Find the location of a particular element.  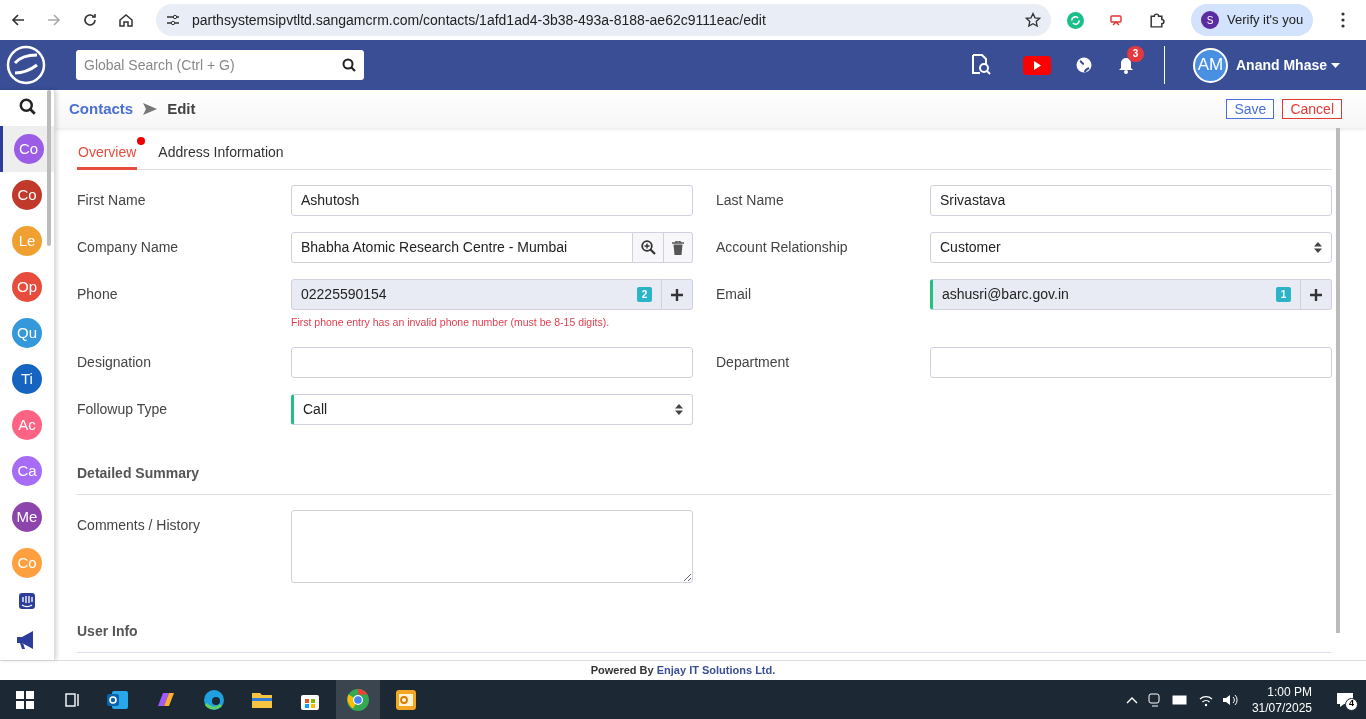

clock-time: 1:00 PM is located at coordinates (1289, 691).